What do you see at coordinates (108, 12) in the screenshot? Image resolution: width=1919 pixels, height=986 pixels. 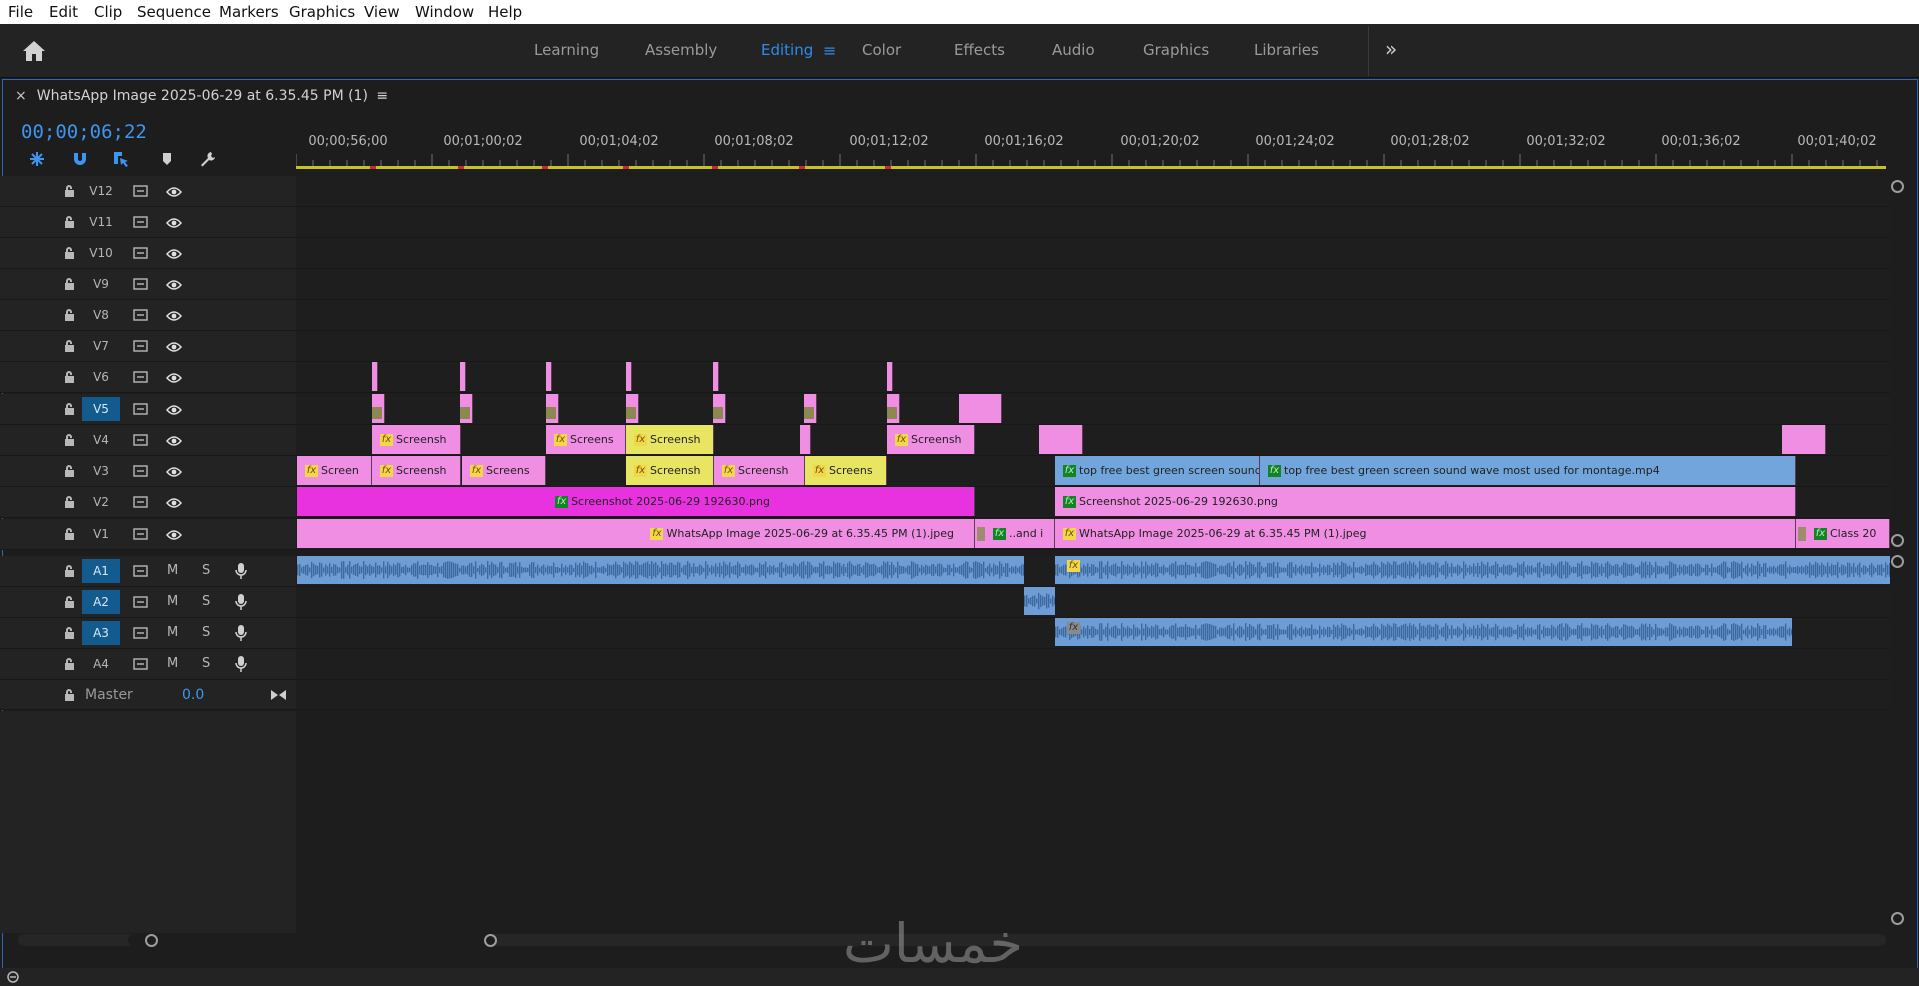 I see `menu-clip: Clip` at bounding box center [108, 12].